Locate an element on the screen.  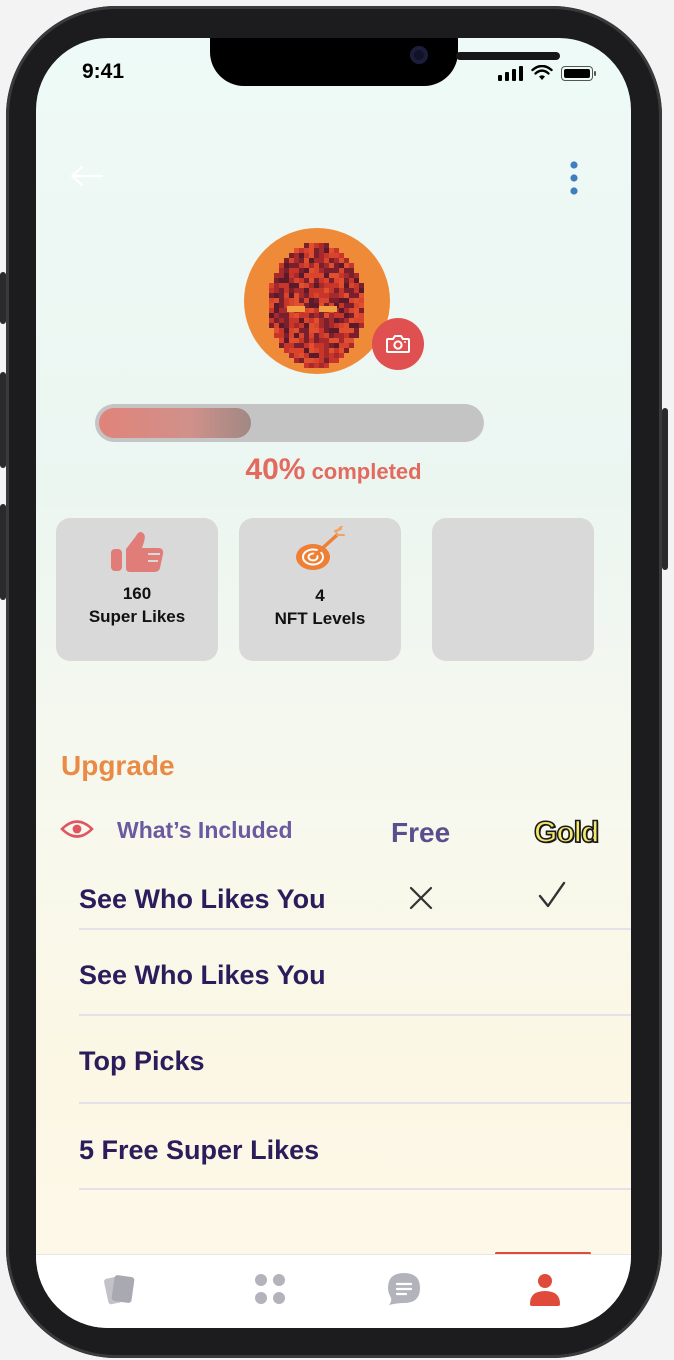
battery-icon is located at coordinates (578, 73).